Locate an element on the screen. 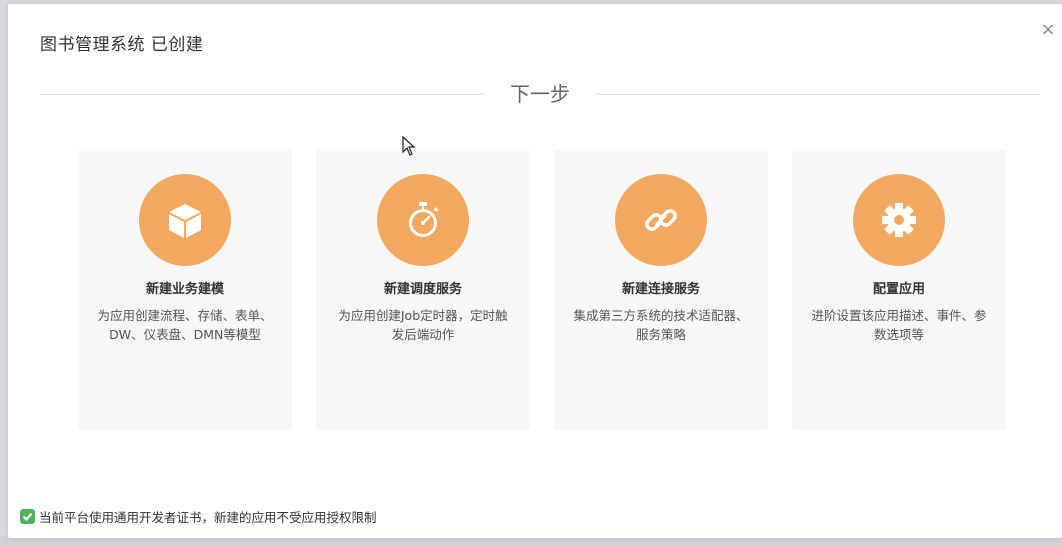 The width and height of the screenshot is (1062, 546). card-description: 集成第三方系统的技术适配器、服务策略 is located at coordinates (661, 325).